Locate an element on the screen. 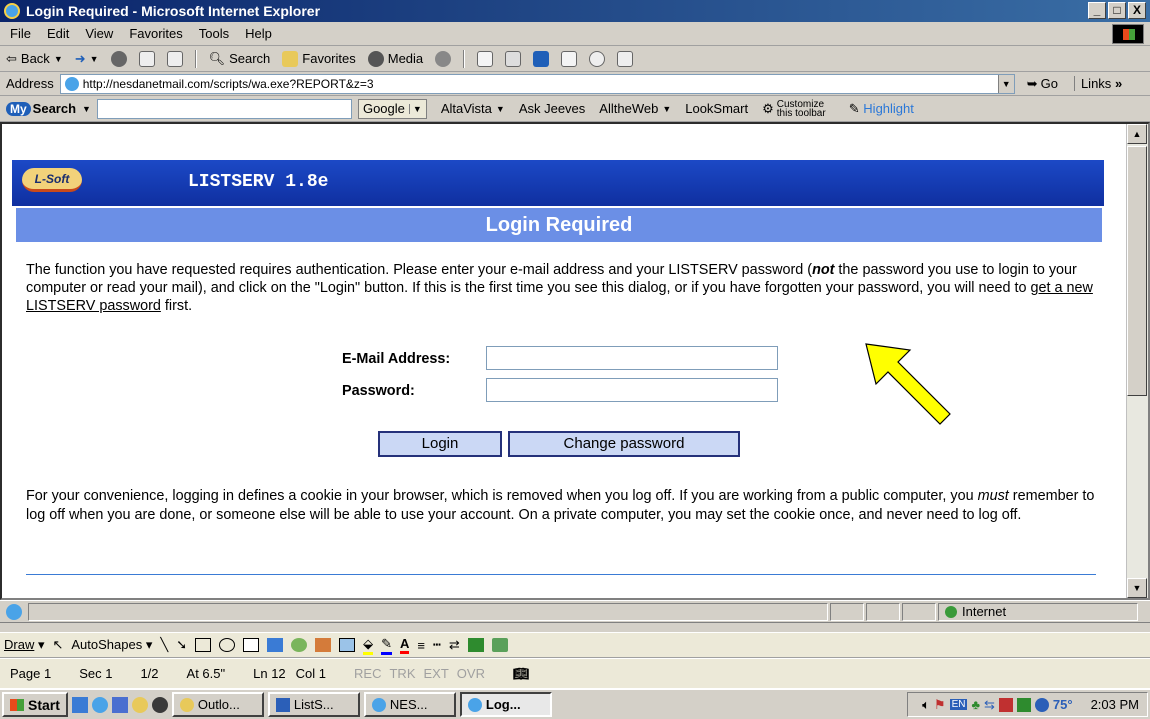  my-search-label: Search is located at coordinates (54, 108).